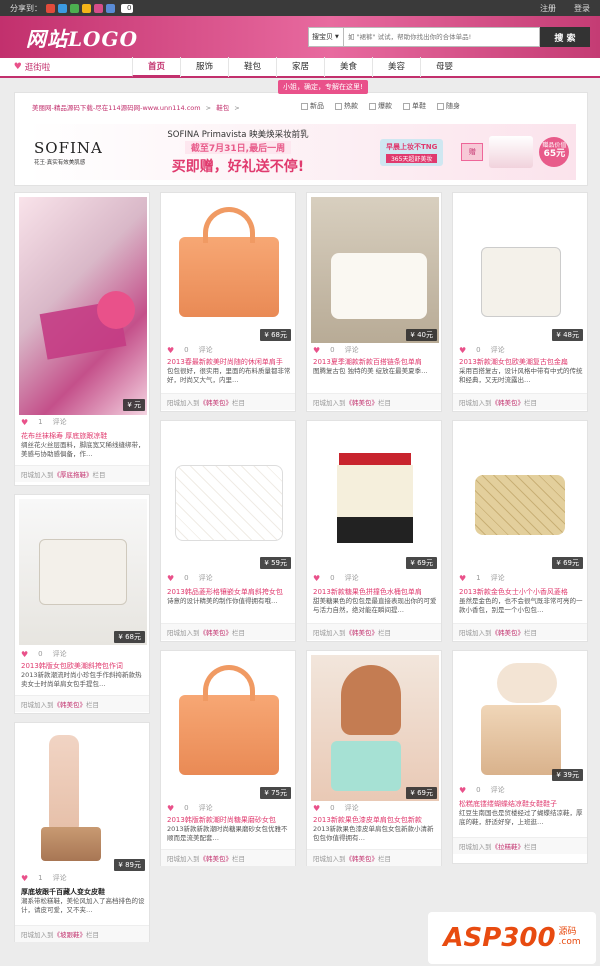 The height and width of the screenshot is (966, 600). Describe the element at coordinates (521, 362) in the screenshot. I see `product-title: 2013新款潮女包欧美潮复古包金扁` at that location.